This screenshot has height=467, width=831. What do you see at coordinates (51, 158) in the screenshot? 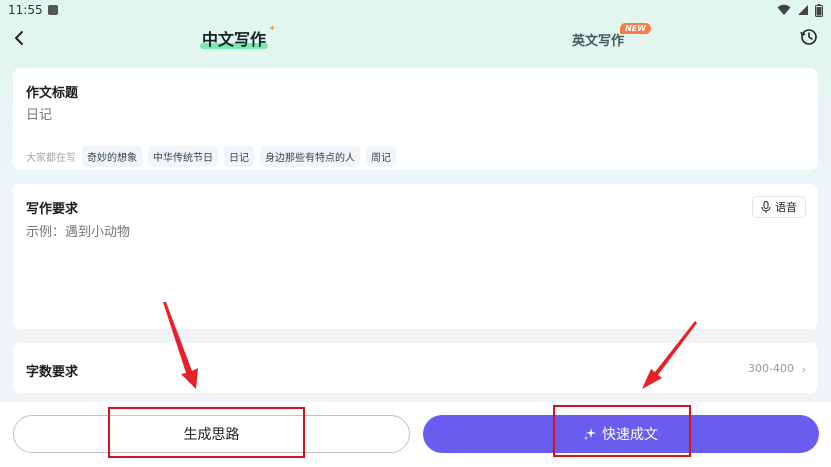
I see `trending-label: 大家都在写` at bounding box center [51, 158].